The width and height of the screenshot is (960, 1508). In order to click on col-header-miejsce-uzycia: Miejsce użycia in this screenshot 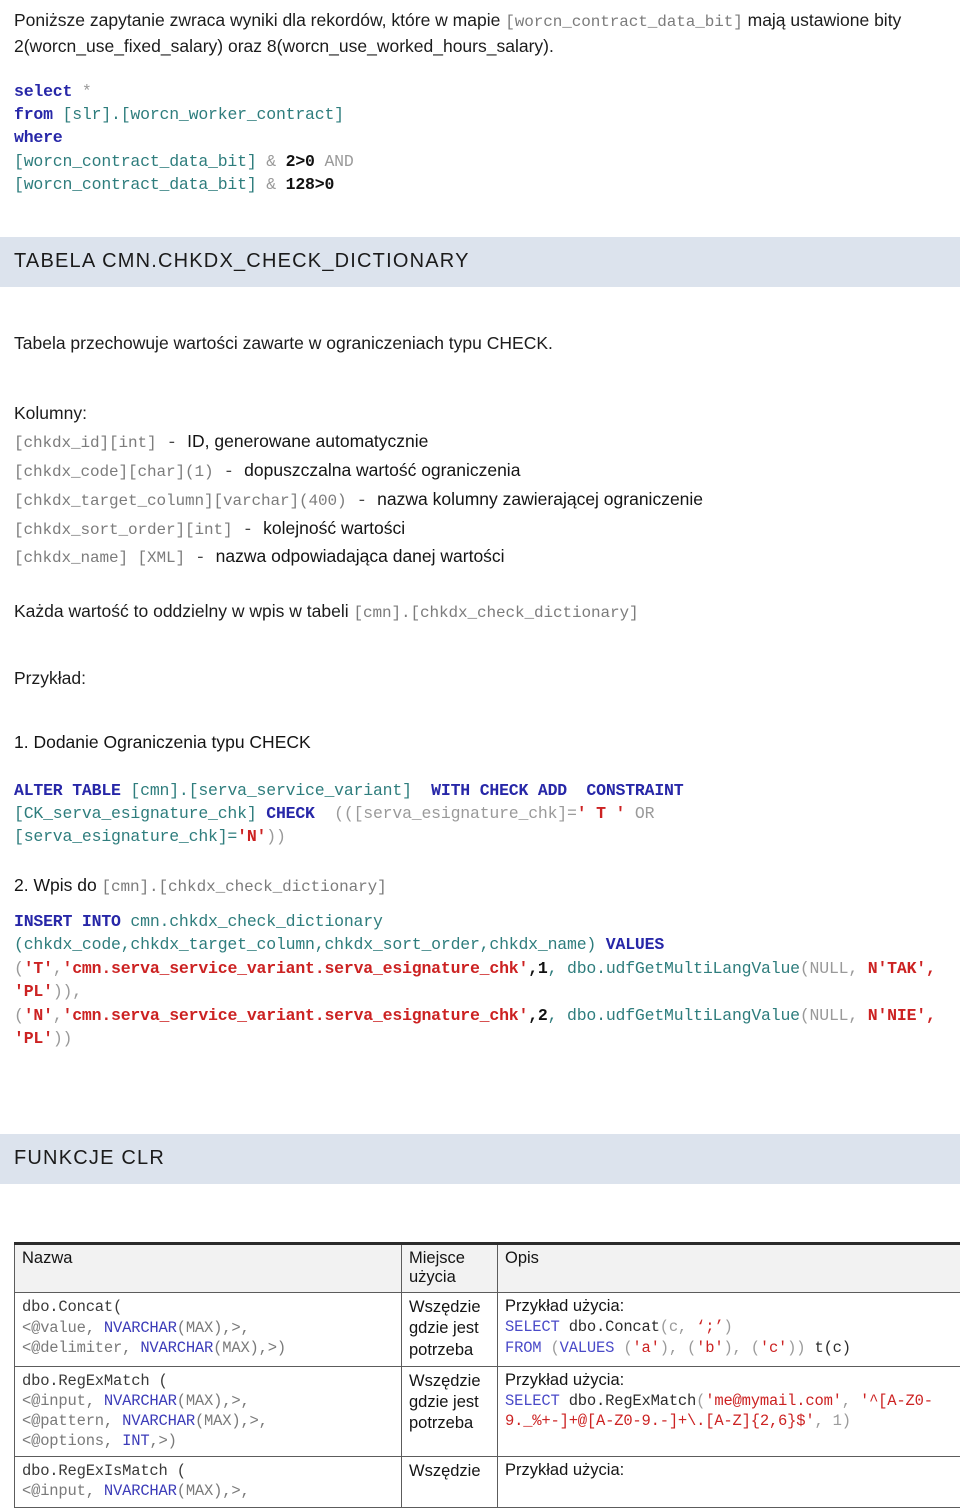, I will do `click(450, 1268)`.